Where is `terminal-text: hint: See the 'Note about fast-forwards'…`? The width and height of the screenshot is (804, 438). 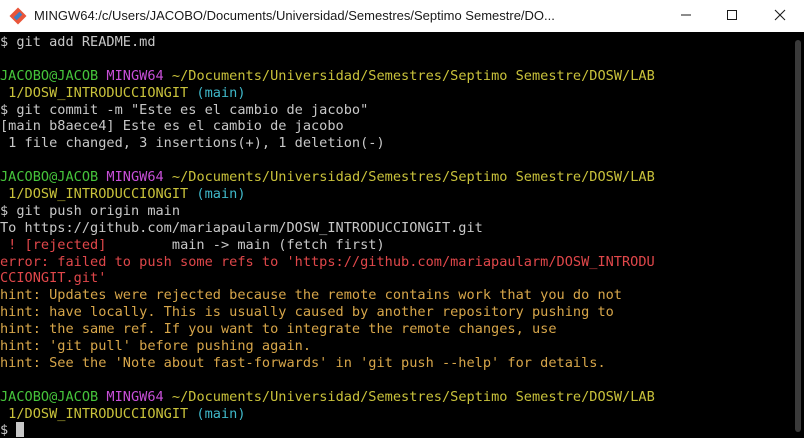
terminal-text: hint: See the 'Note about fast-forwards'… is located at coordinates (303, 362).